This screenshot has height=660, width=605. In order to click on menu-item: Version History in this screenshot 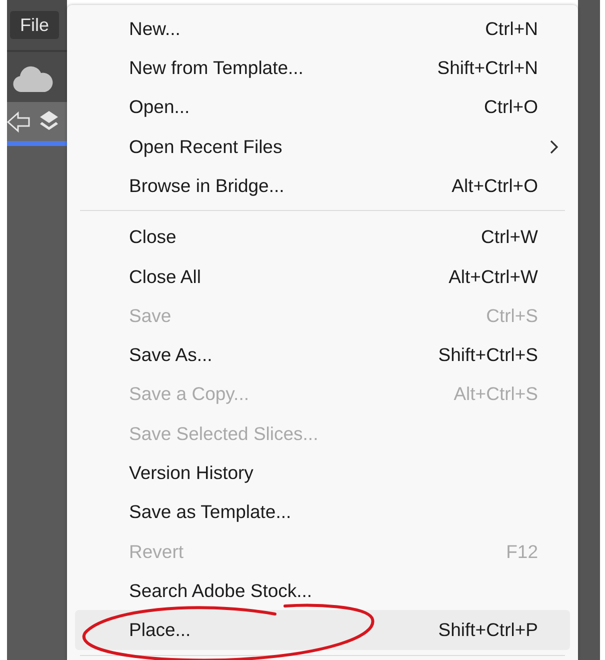, I will do `click(322, 473)`.